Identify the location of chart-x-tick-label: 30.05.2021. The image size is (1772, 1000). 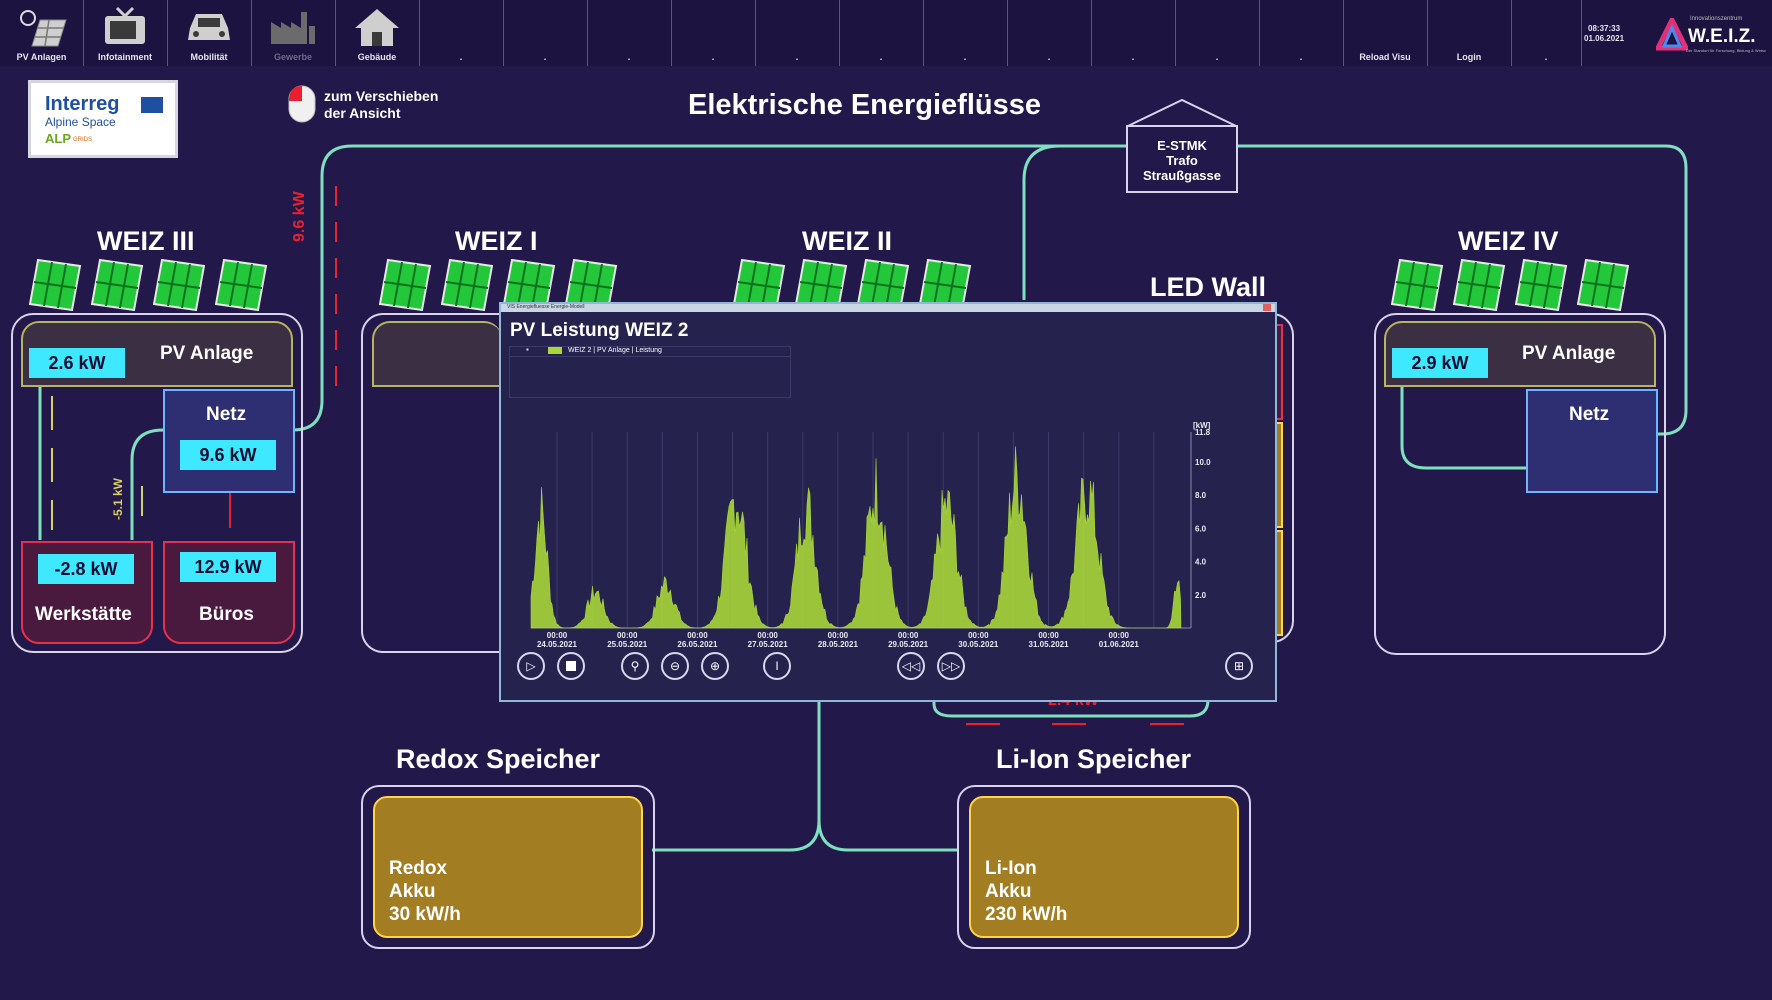
(978, 644).